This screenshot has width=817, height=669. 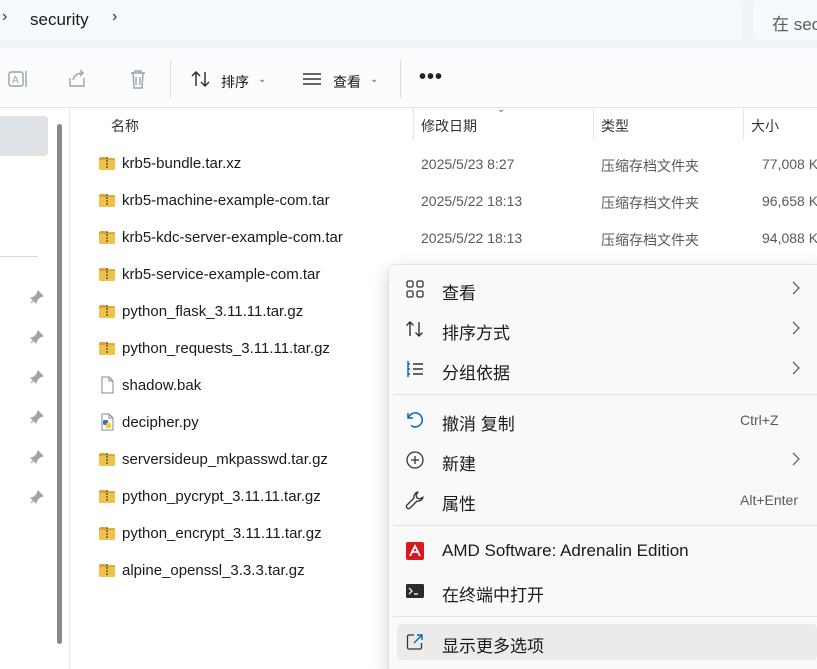 I want to click on group-list-icon, so click(x=415, y=369).